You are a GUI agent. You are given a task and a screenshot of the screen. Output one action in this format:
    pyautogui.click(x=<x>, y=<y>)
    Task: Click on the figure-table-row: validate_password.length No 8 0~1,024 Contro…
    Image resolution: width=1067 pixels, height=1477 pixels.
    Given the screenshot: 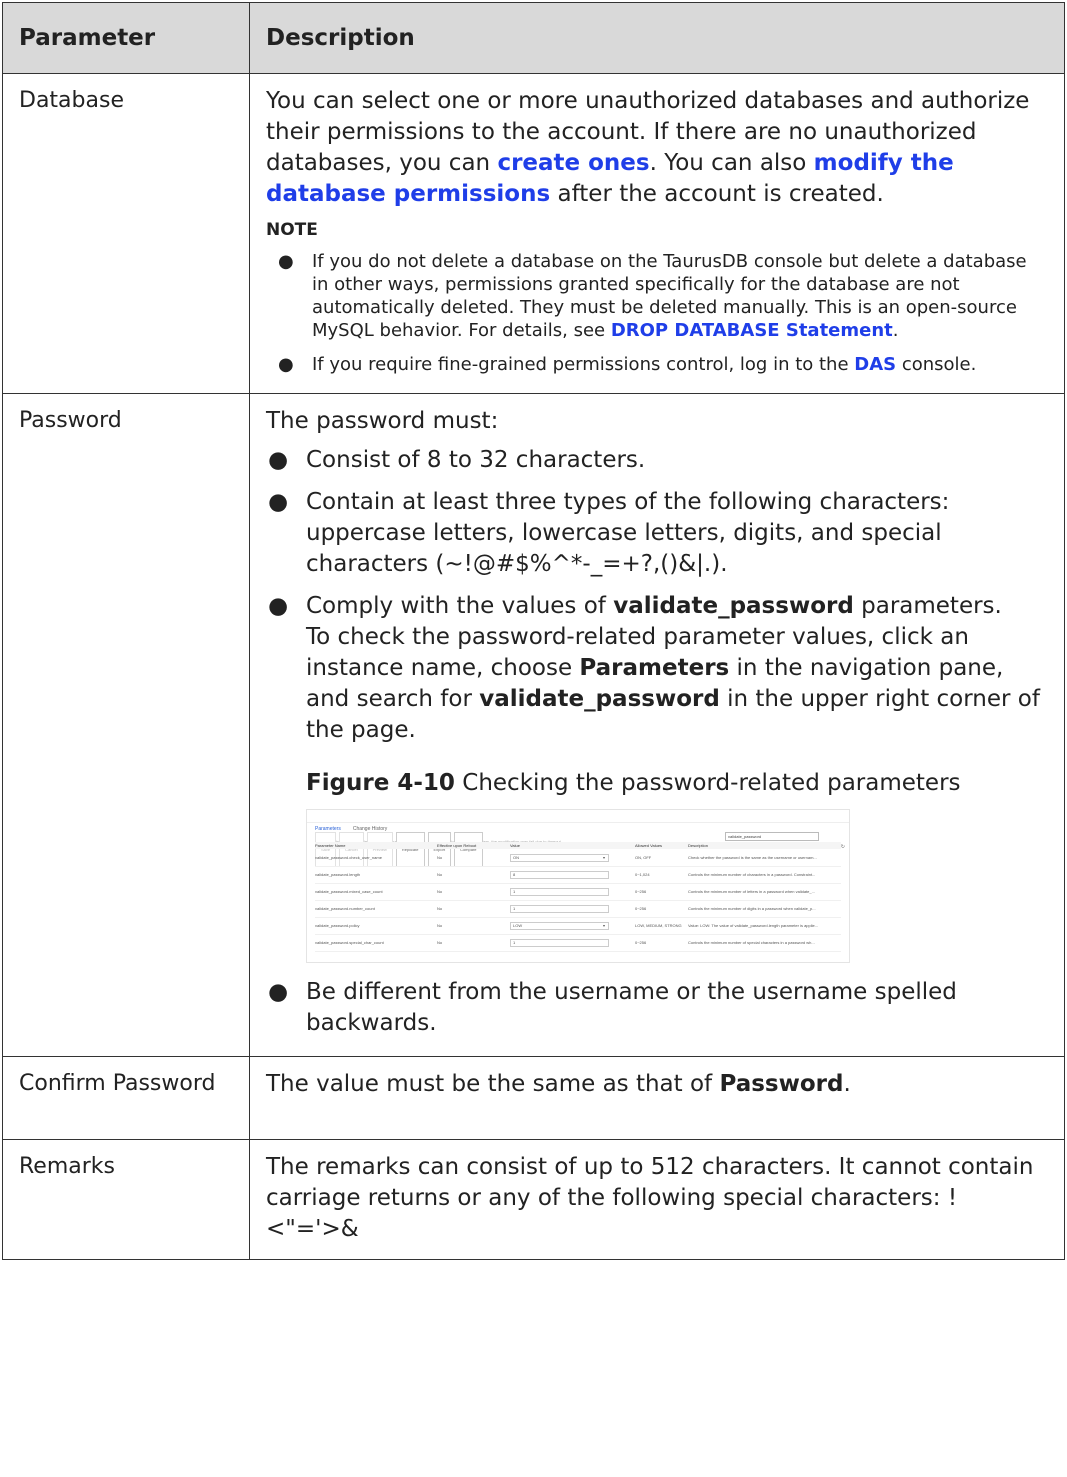 What is the action you would take?
    pyautogui.click(x=578, y=875)
    